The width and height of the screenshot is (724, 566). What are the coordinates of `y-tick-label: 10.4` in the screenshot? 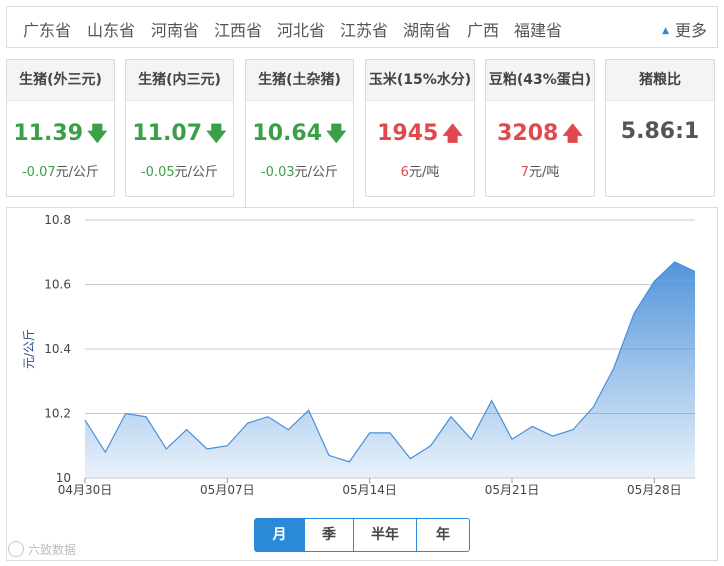 It's located at (57, 349).